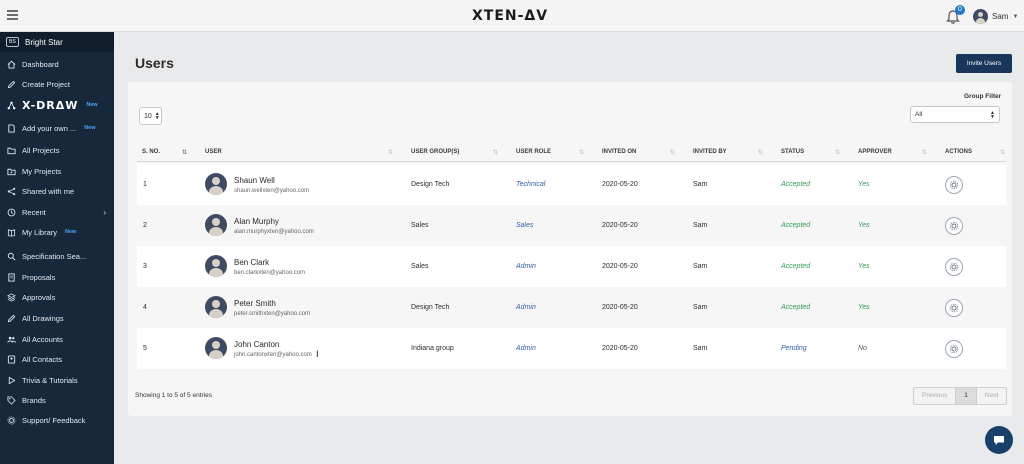 This screenshot has height=464, width=1024. I want to click on brand-badge: BS, so click(12, 42).